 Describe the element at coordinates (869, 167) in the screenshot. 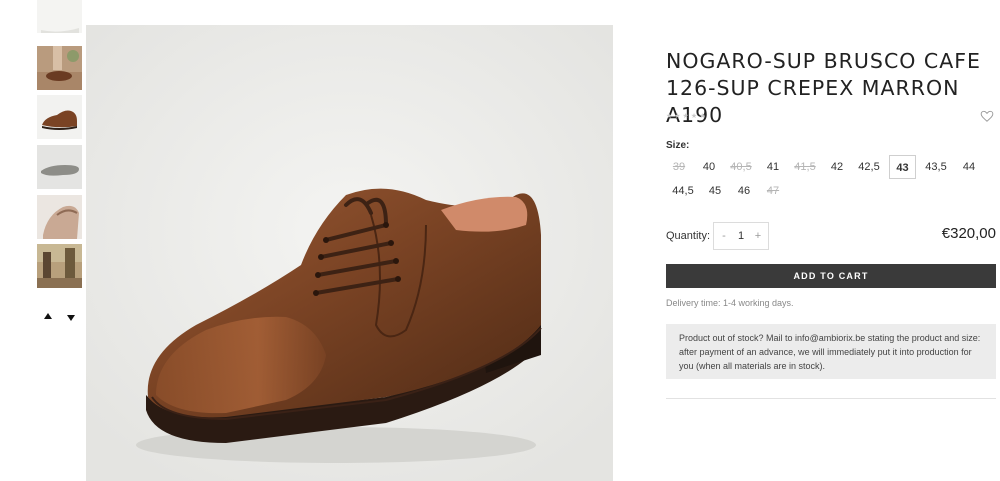

I see `size-option-42-5: 42,5` at that location.